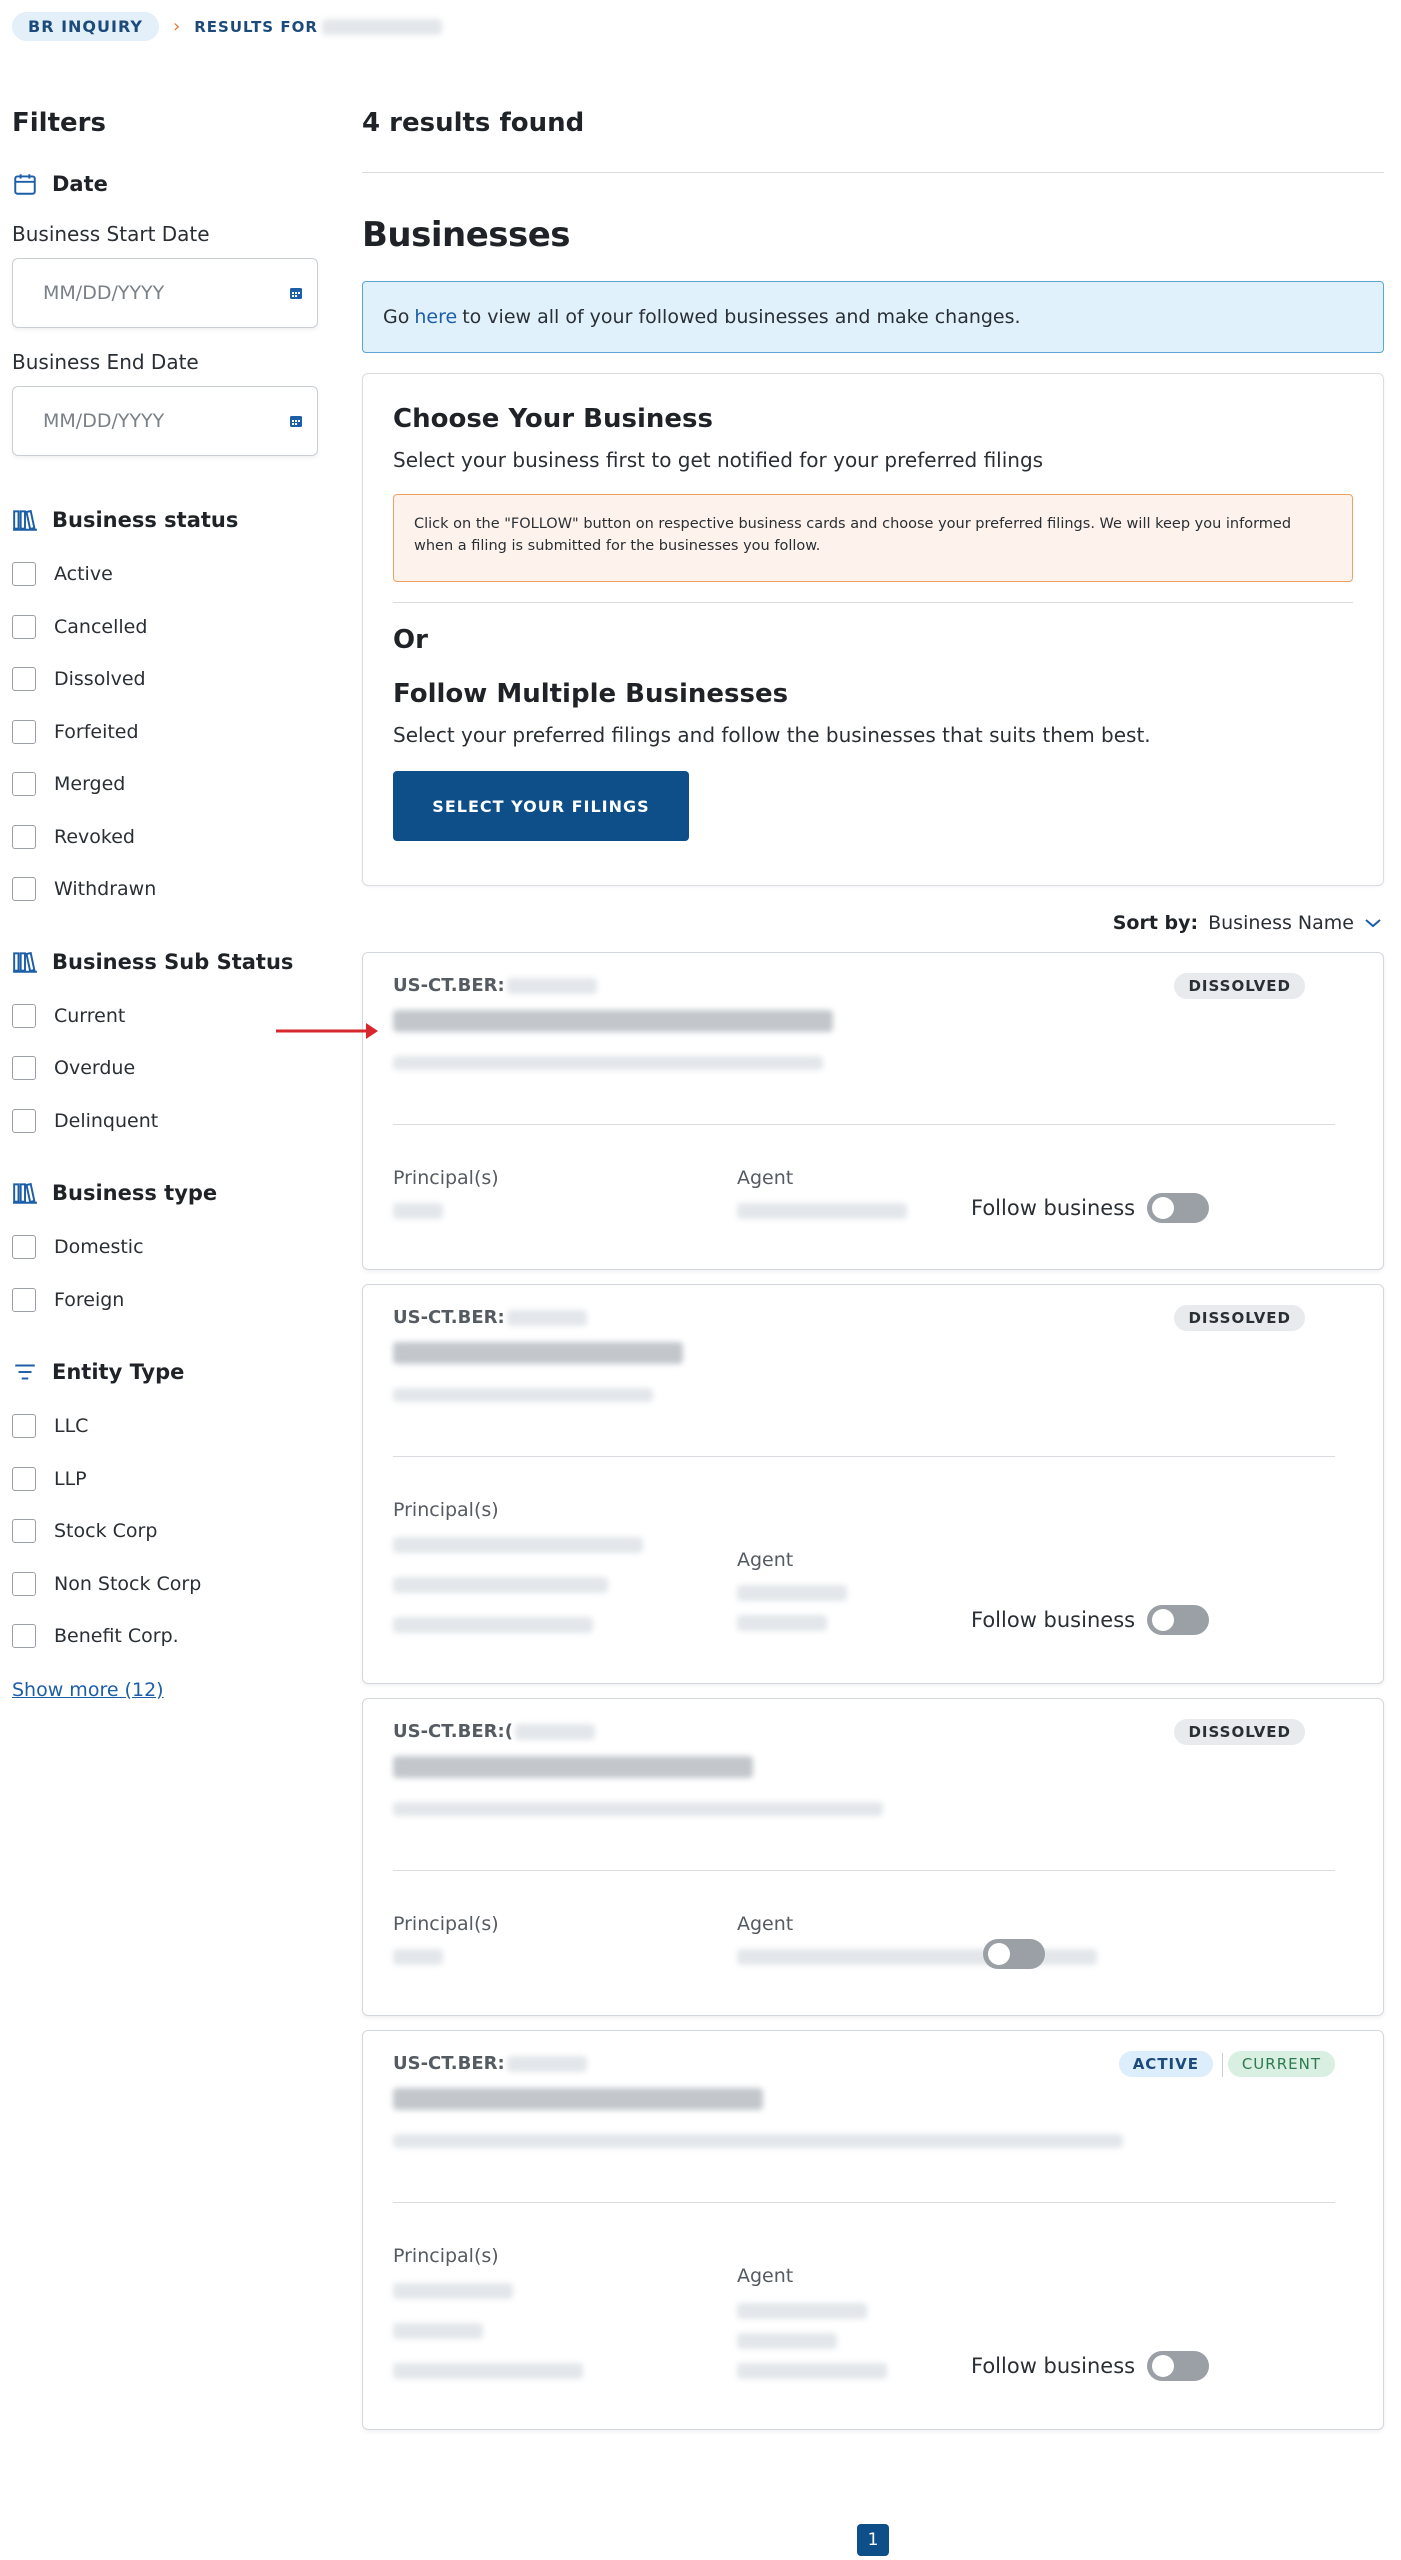  What do you see at coordinates (591, 694) in the screenshot?
I see `multi-follow-title: Follow Multiple Businesses` at bounding box center [591, 694].